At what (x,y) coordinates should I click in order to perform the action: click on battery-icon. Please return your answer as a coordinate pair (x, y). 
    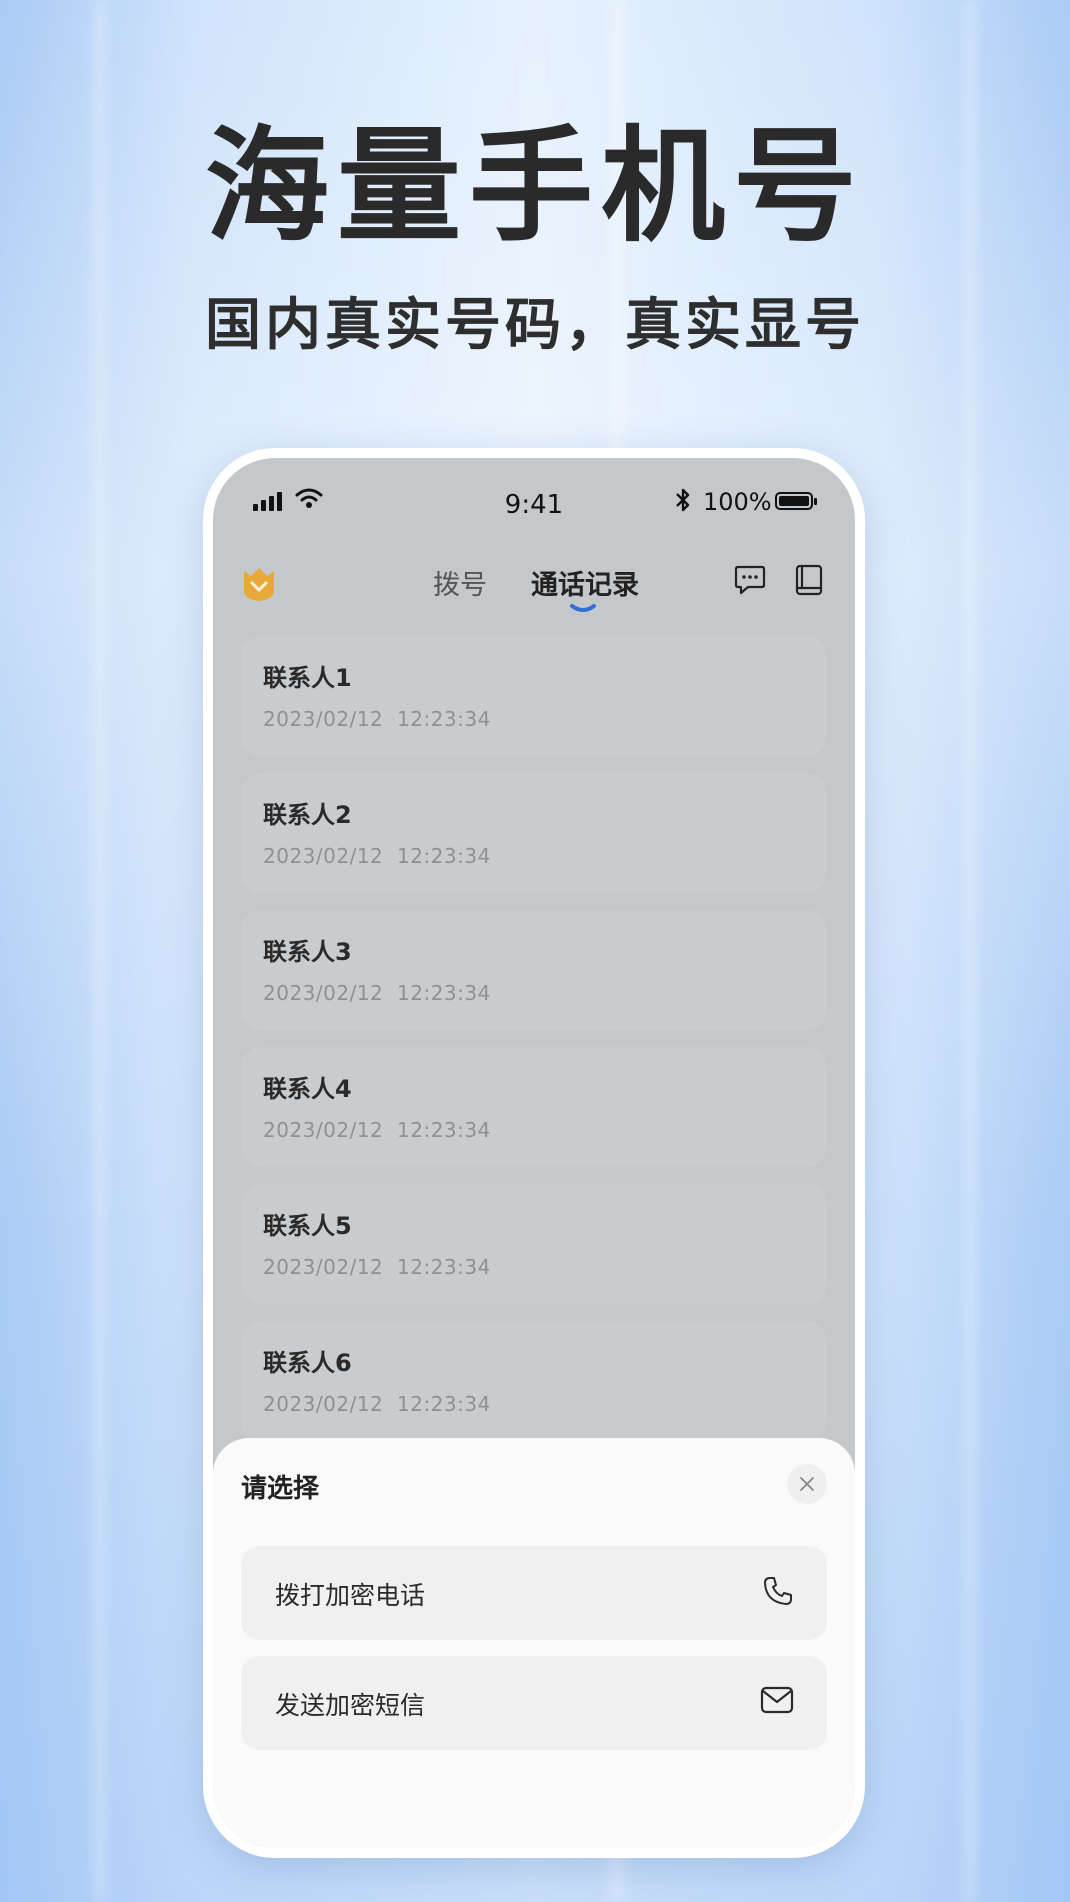
    Looking at the image, I should click on (796, 501).